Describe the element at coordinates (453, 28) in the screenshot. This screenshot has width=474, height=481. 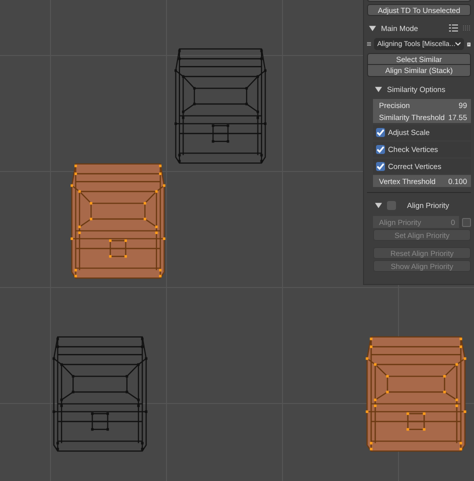
I see `list-icon` at that location.